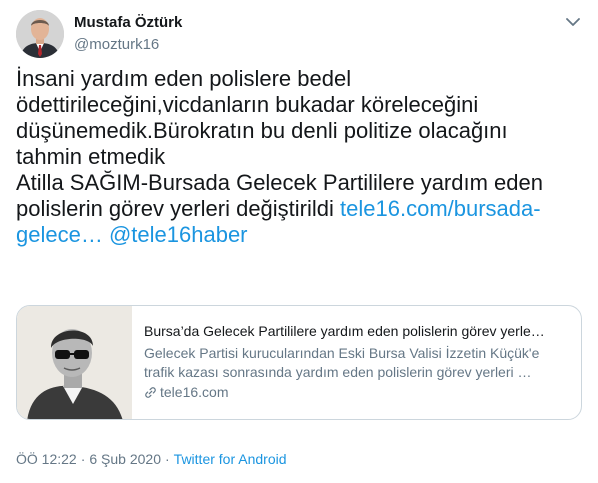 This screenshot has width=598, height=483. What do you see at coordinates (184, 78) in the screenshot?
I see `tweet-text-line: İnsani yardım eden polislere bedel` at bounding box center [184, 78].